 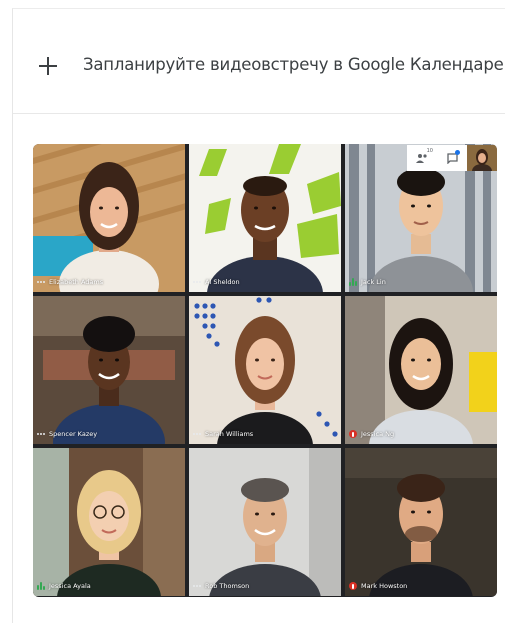 What do you see at coordinates (70, 586) in the screenshot?
I see `participant-name: Jessica Ayala` at bounding box center [70, 586].